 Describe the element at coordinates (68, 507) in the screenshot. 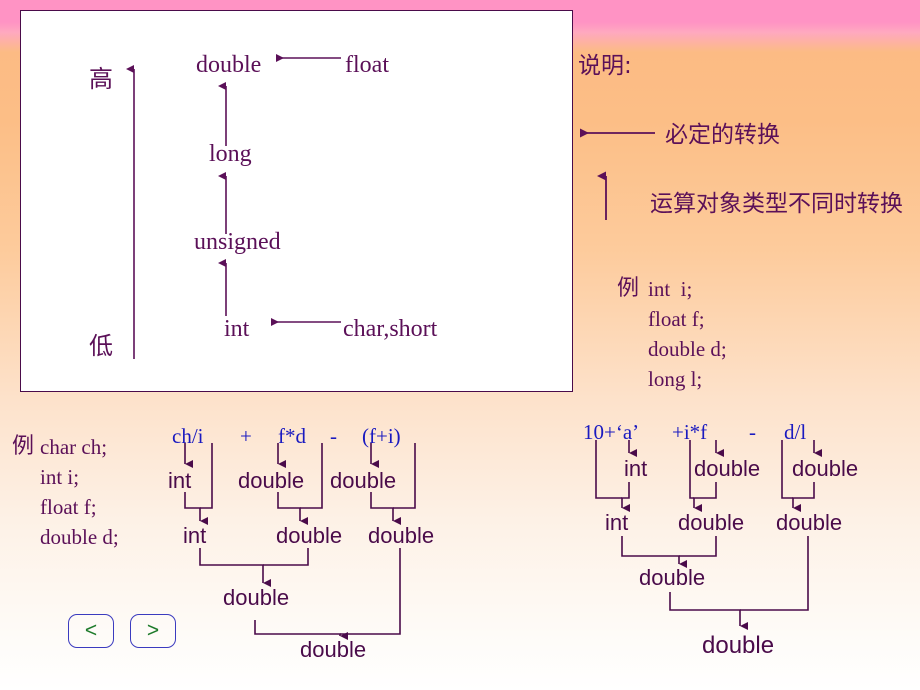

I see `example-left-decl-2: float f;` at that location.